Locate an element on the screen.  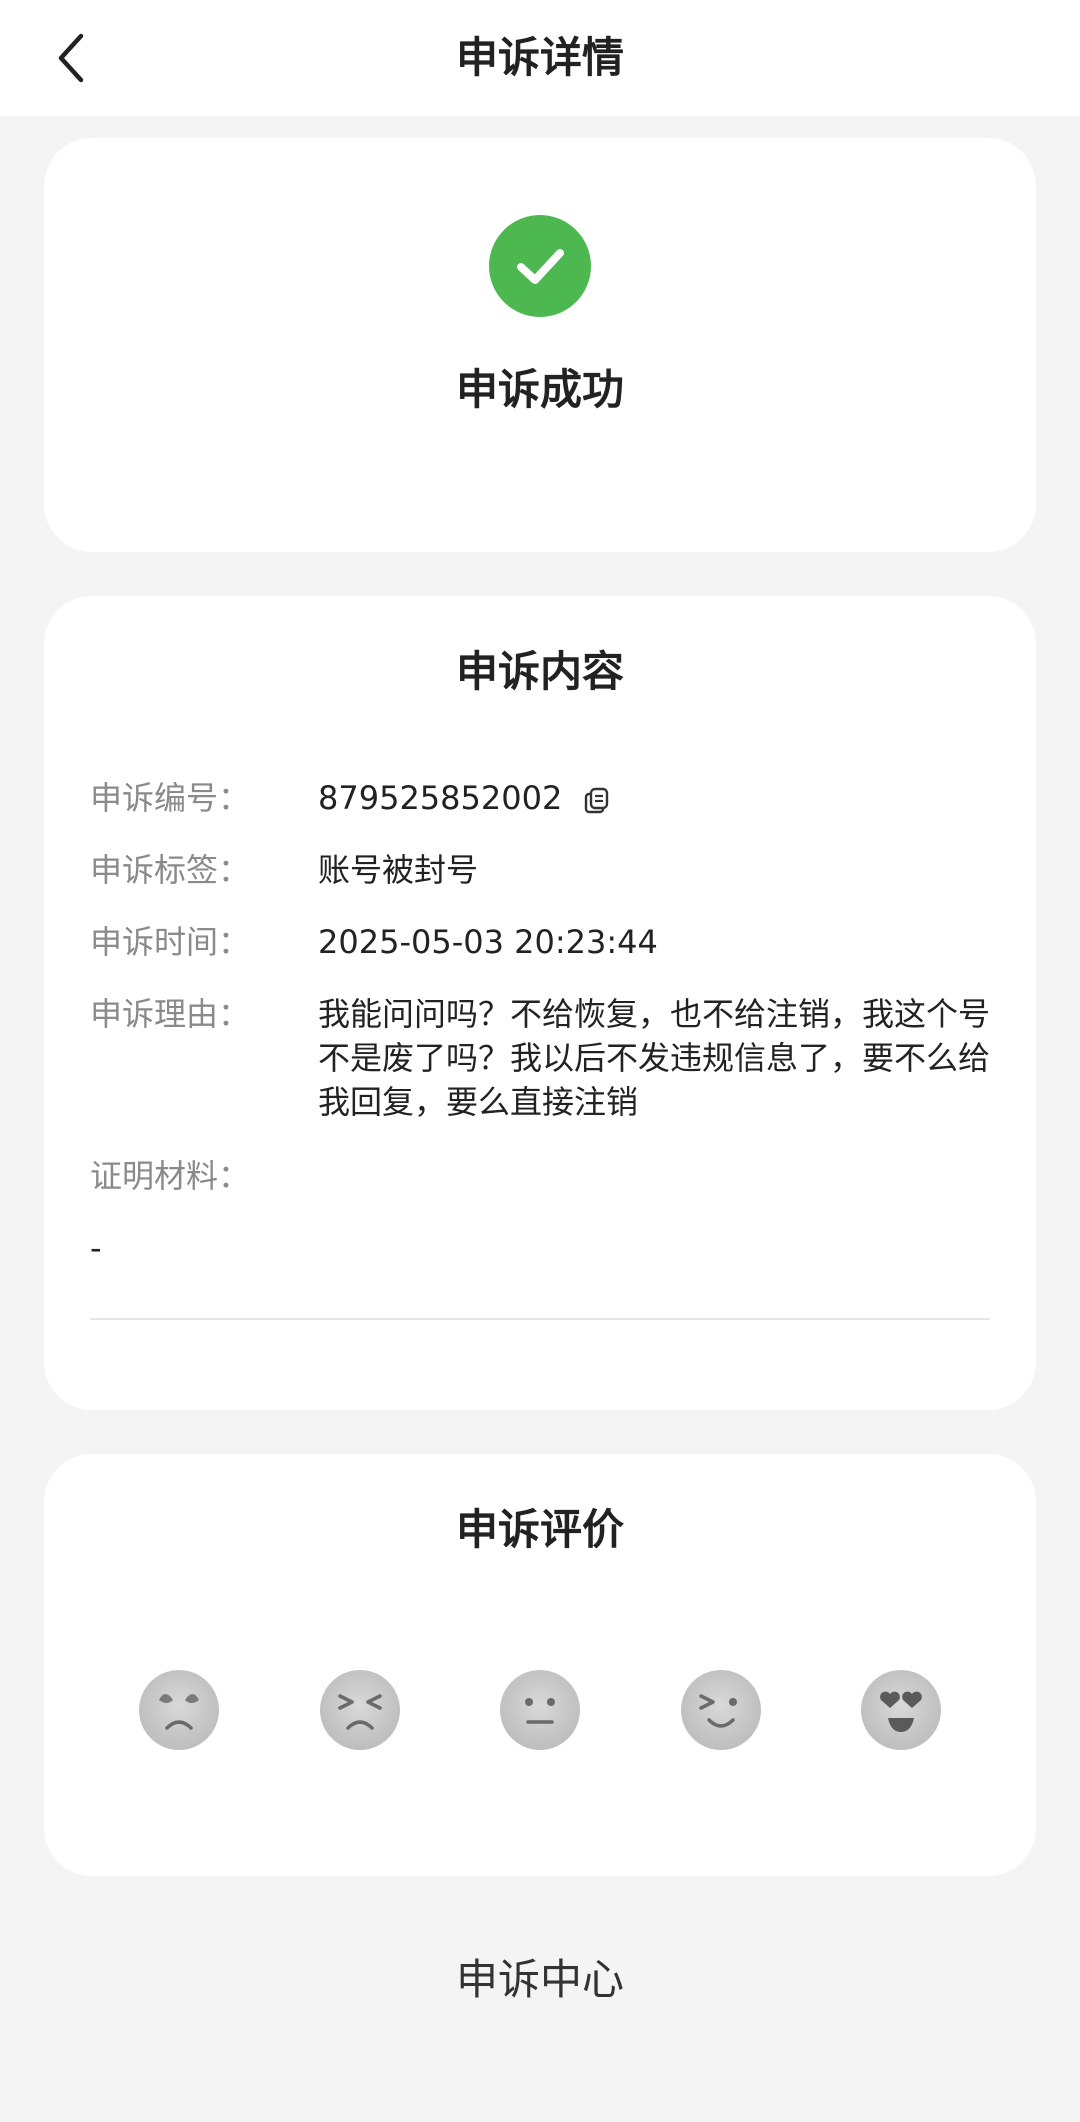
sad-face-icon is located at coordinates (360, 1710).